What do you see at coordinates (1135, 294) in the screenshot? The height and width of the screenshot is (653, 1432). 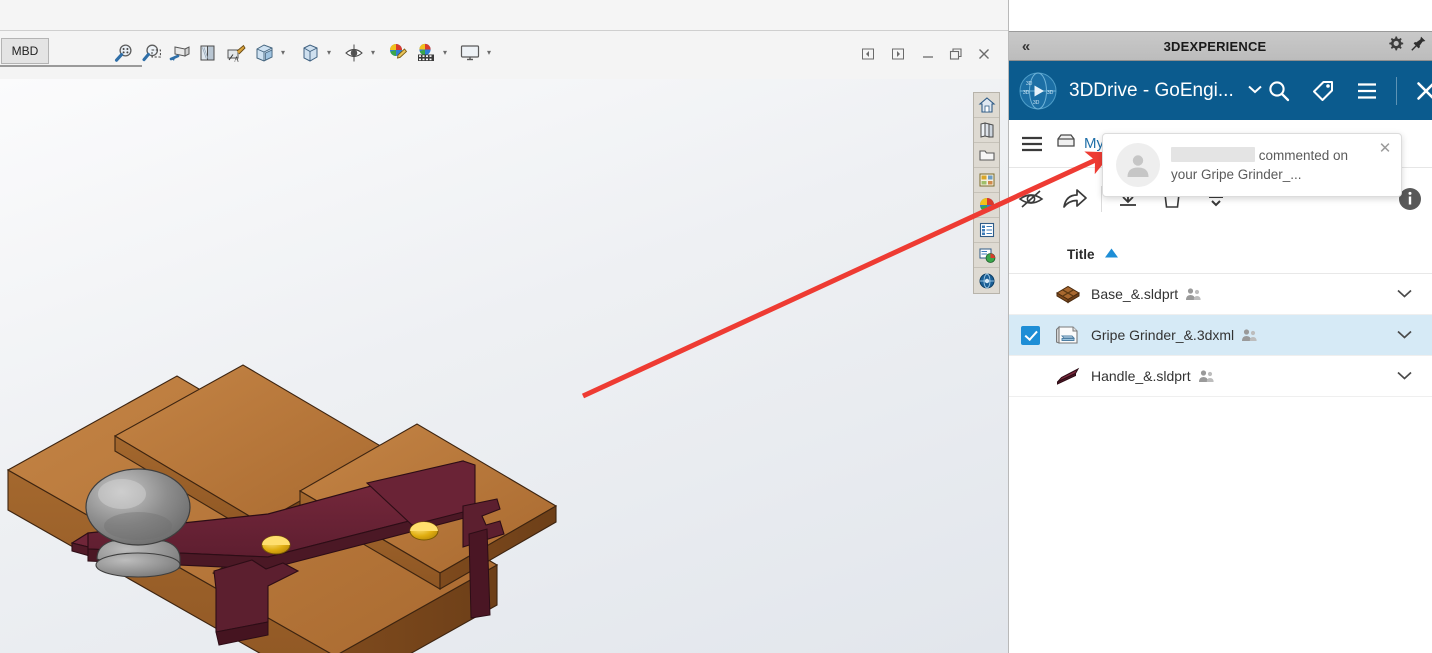 I see `file-name: Base_&.sldprt` at bounding box center [1135, 294].